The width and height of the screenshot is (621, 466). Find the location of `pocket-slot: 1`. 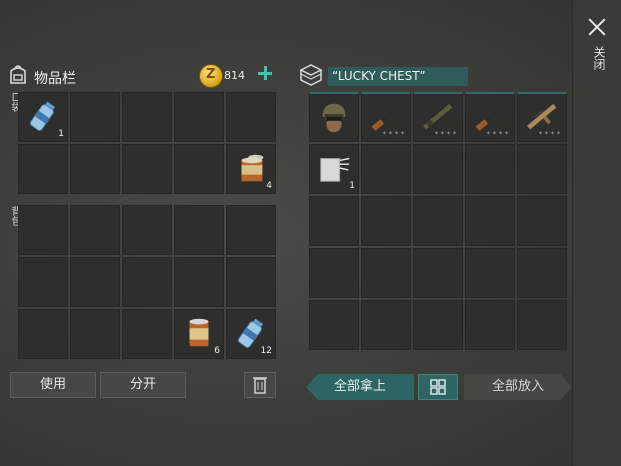

pocket-slot: 1 is located at coordinates (43, 117).